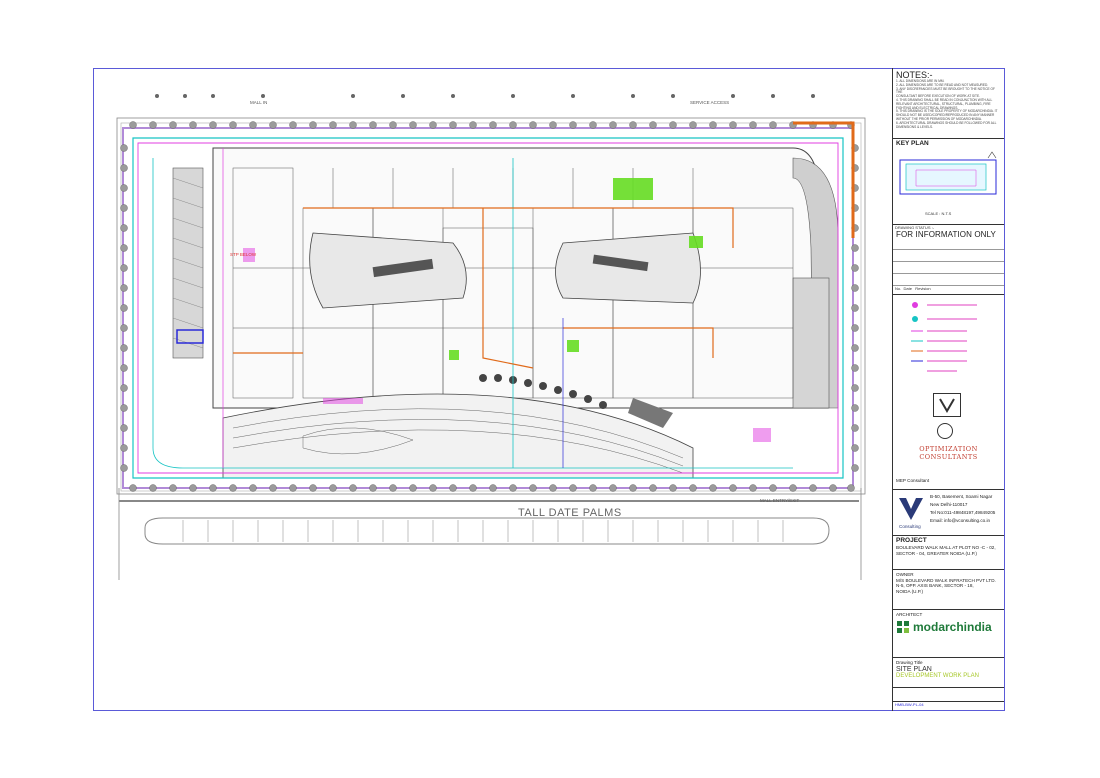 The image size is (1100, 778). What do you see at coordinates (961, 496) in the screenshot?
I see `v-address-1: B-50, Basement, Soami Nagar` at bounding box center [961, 496].